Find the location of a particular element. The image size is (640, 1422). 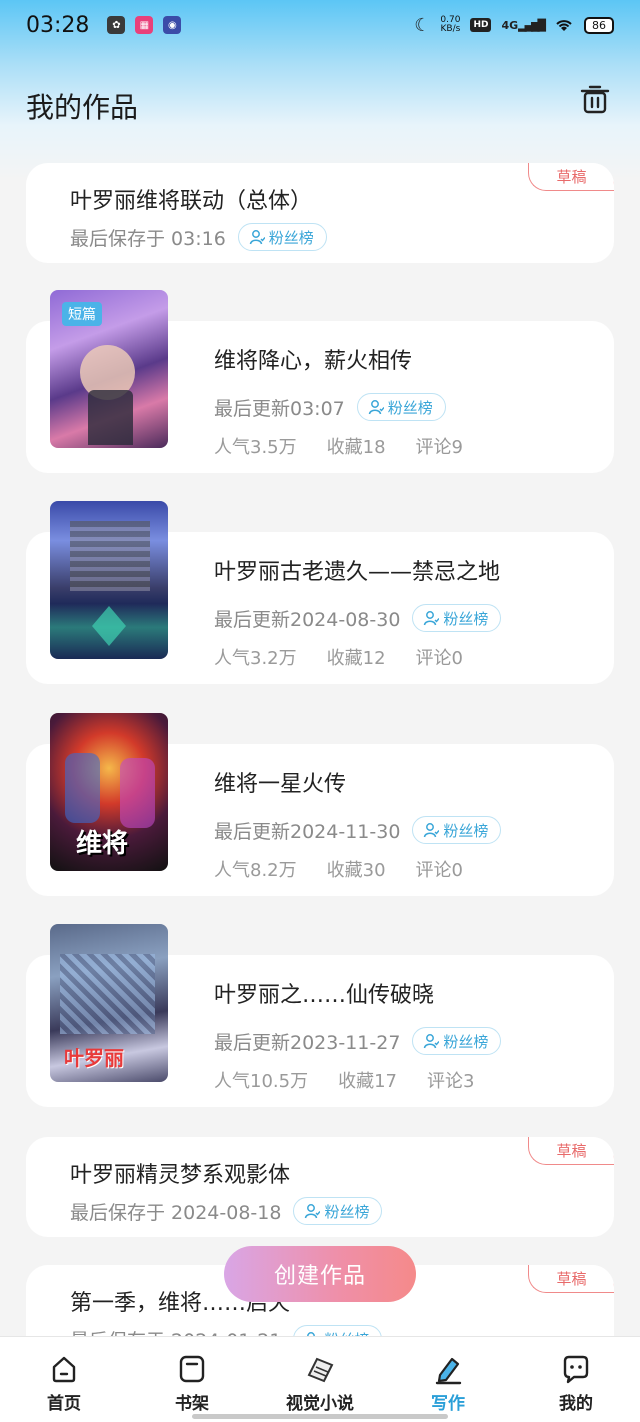

comments: 评论3 is located at coordinates (450, 1081).